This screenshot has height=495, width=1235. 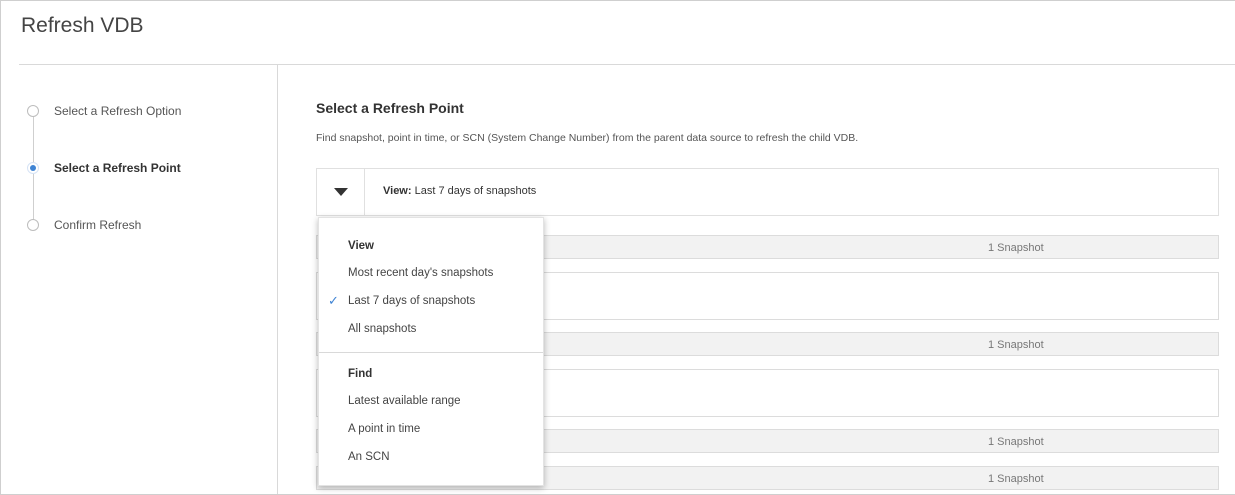 I want to click on menu-item-most-recent-day: Most recent day's snapshots, so click(x=420, y=273).